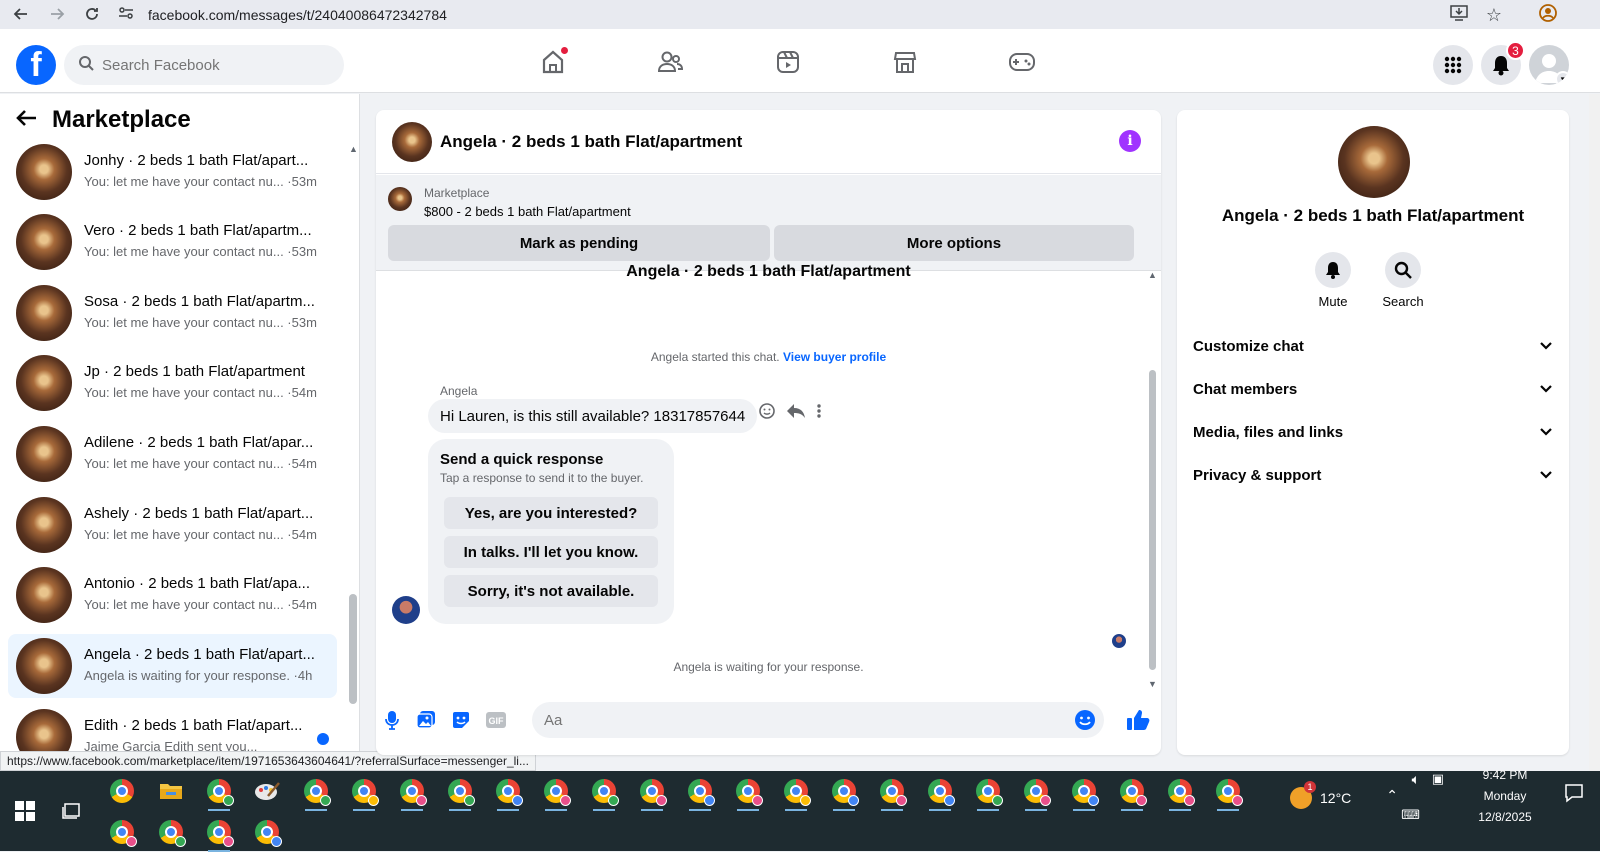  Describe the element at coordinates (579, 243) in the screenshot. I see `mark-as-pending-button: Mark as pending` at that location.